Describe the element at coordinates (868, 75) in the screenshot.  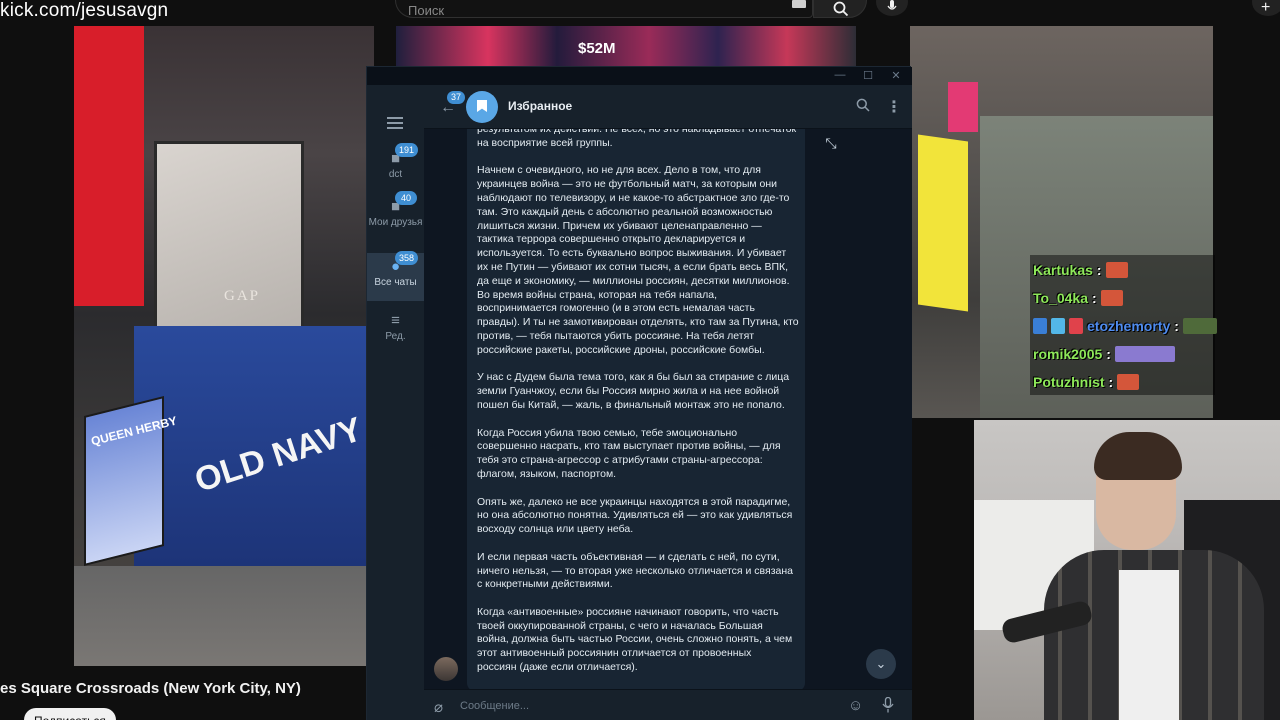
I see `maximize-button: ☐` at that location.